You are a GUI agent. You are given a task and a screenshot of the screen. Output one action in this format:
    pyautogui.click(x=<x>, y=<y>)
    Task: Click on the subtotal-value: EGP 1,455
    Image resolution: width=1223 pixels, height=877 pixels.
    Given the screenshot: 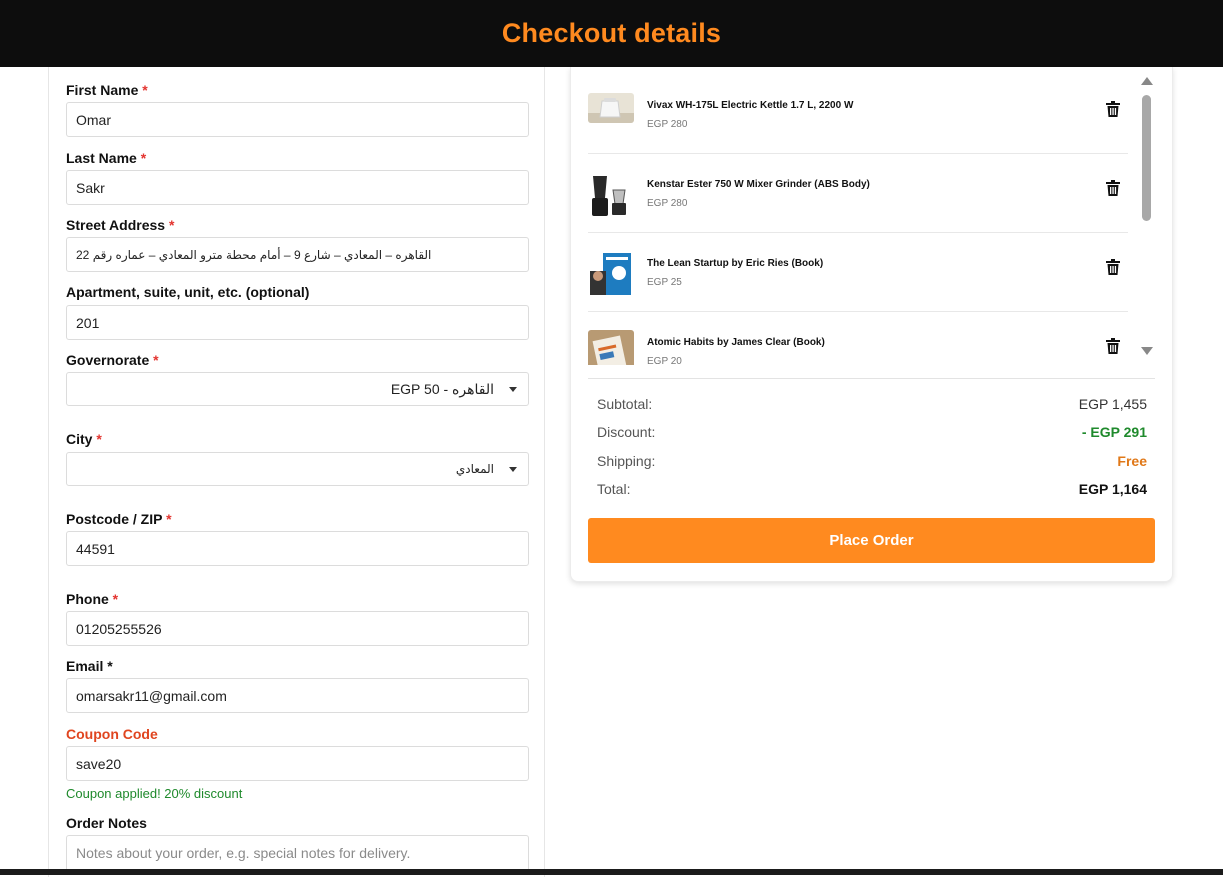 What is the action you would take?
    pyautogui.click(x=1112, y=404)
    